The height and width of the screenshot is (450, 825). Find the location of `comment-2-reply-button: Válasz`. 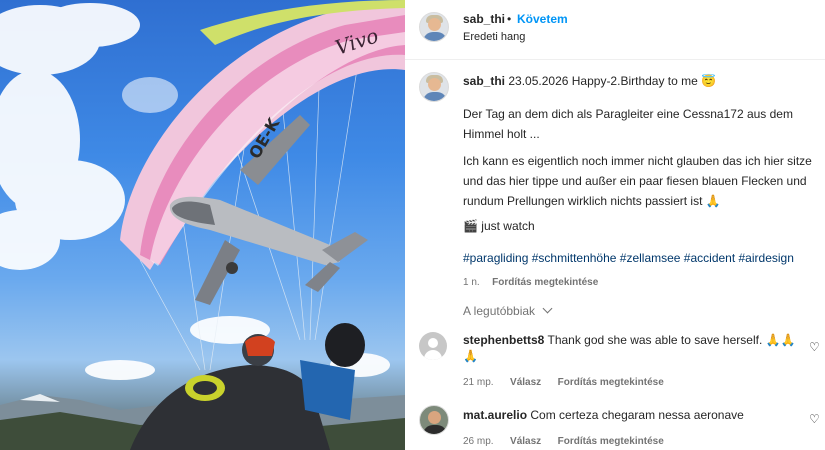

comment-2-reply-button: Válasz is located at coordinates (525, 441).